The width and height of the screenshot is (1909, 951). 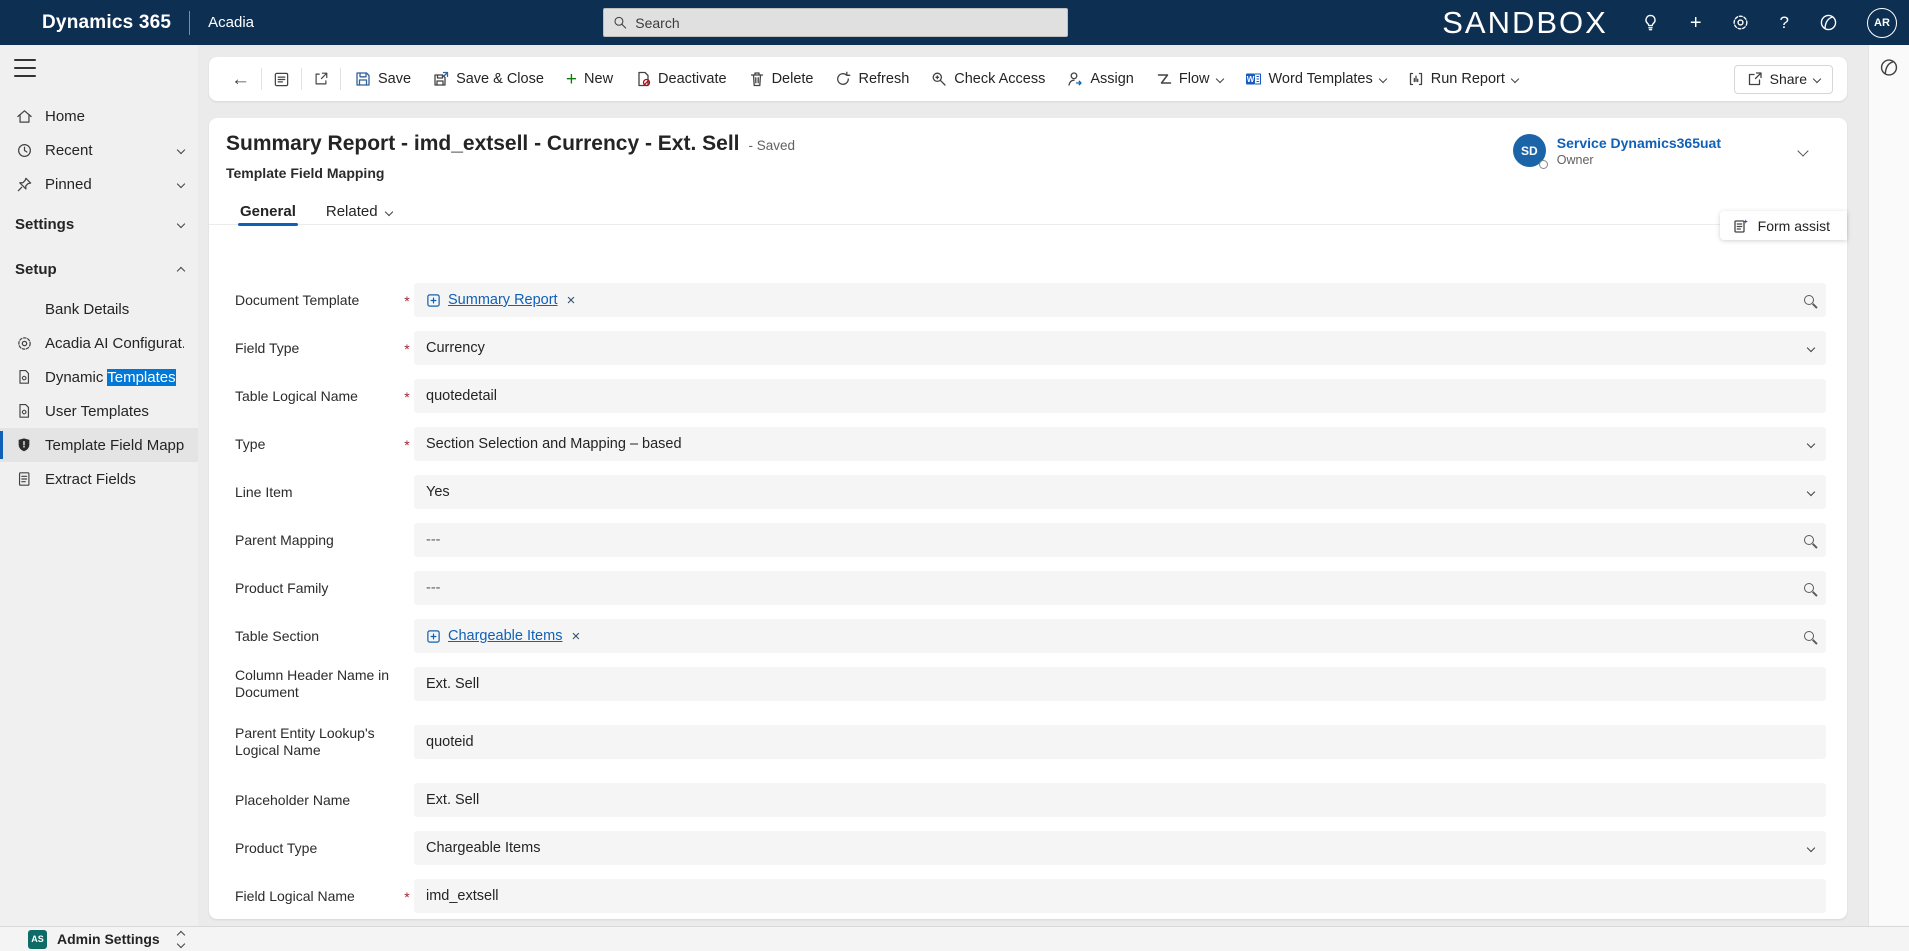 I want to click on user-avatar: AR, so click(x=1882, y=22).